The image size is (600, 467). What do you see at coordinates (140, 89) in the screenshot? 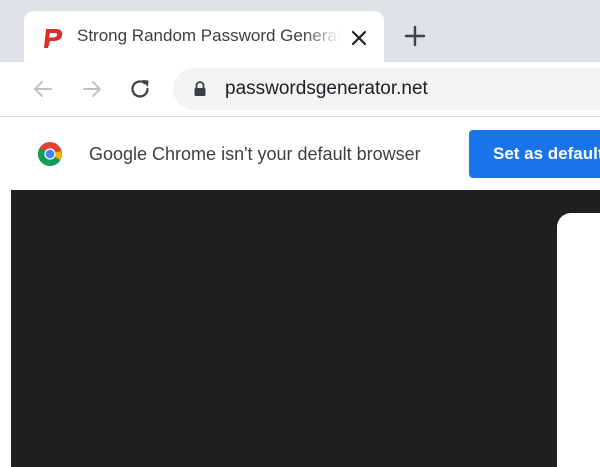
I see `reload-icon` at bounding box center [140, 89].